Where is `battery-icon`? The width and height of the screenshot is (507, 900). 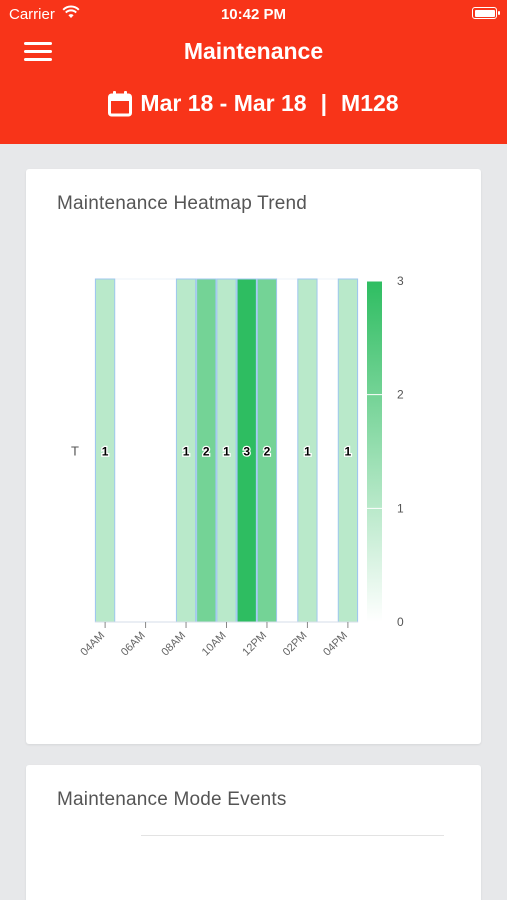 battery-icon is located at coordinates (486, 13).